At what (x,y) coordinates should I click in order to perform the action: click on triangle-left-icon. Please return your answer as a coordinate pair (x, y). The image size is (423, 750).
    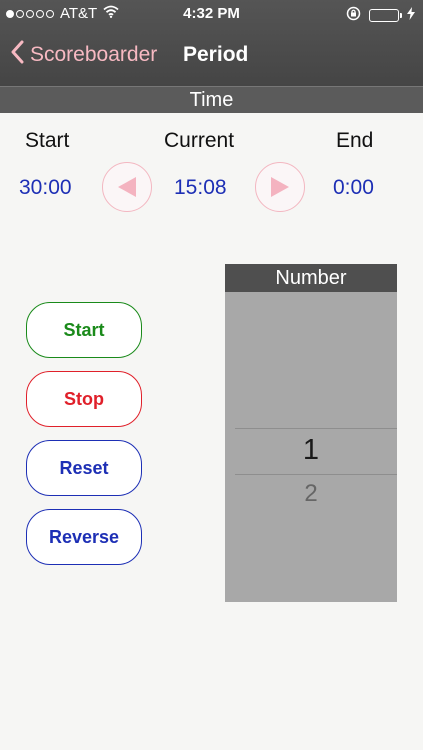
    Looking at the image, I should click on (127, 187).